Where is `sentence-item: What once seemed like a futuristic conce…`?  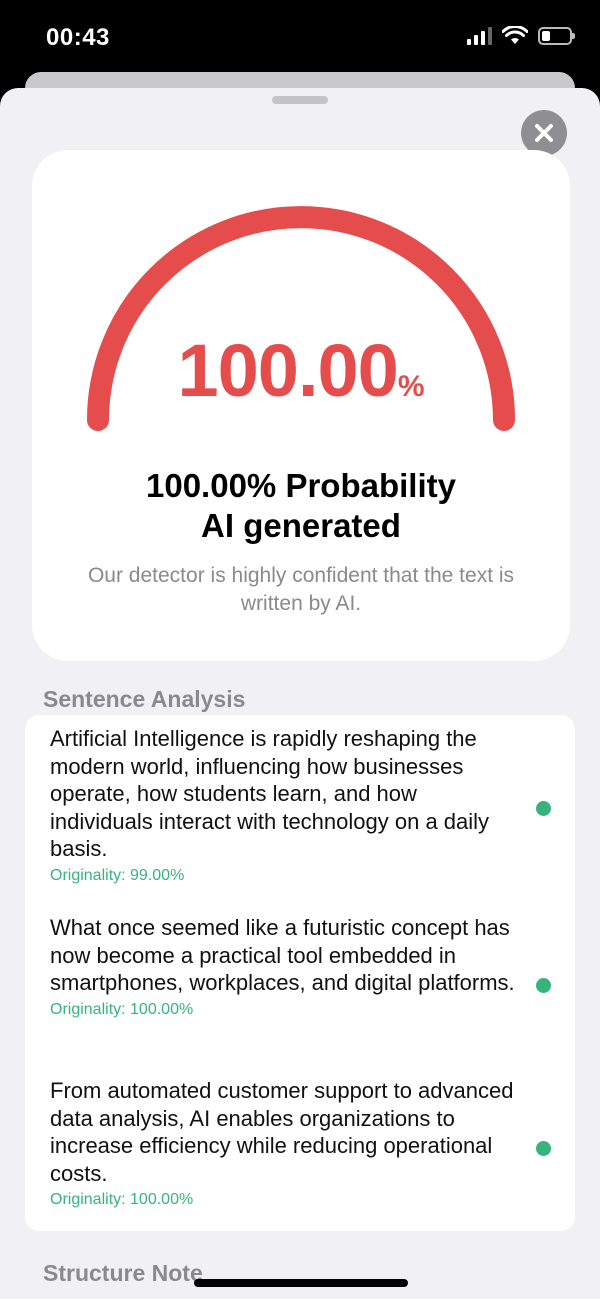 sentence-item: What once seemed like a futuristic conce… is located at coordinates (300, 966).